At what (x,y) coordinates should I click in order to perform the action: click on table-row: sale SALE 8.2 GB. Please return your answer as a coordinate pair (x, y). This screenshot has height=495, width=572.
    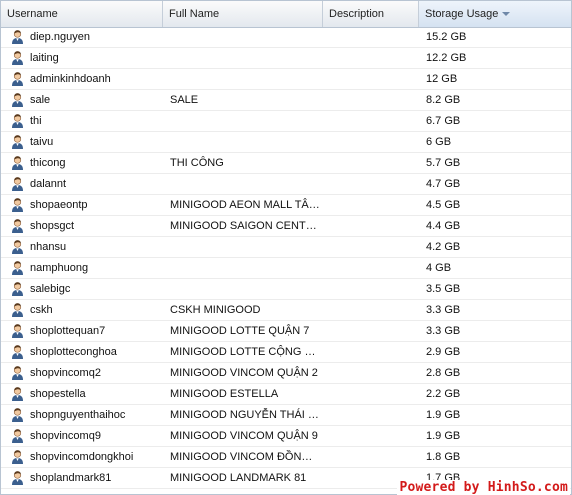
    Looking at the image, I should click on (286, 100).